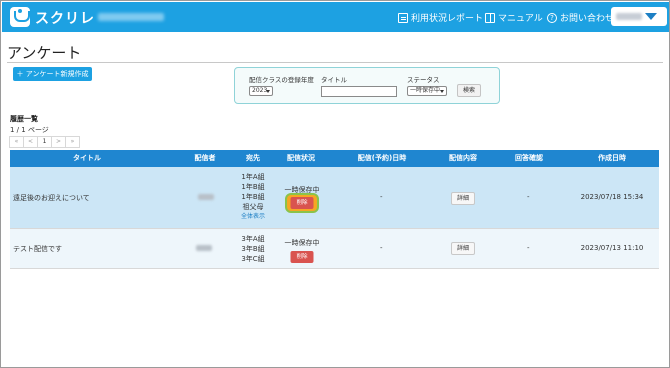 Image resolution: width=670 pixels, height=368 pixels. Describe the element at coordinates (612, 248) in the screenshot. I see `created-date: 2023/07/13 11:10` at that location.